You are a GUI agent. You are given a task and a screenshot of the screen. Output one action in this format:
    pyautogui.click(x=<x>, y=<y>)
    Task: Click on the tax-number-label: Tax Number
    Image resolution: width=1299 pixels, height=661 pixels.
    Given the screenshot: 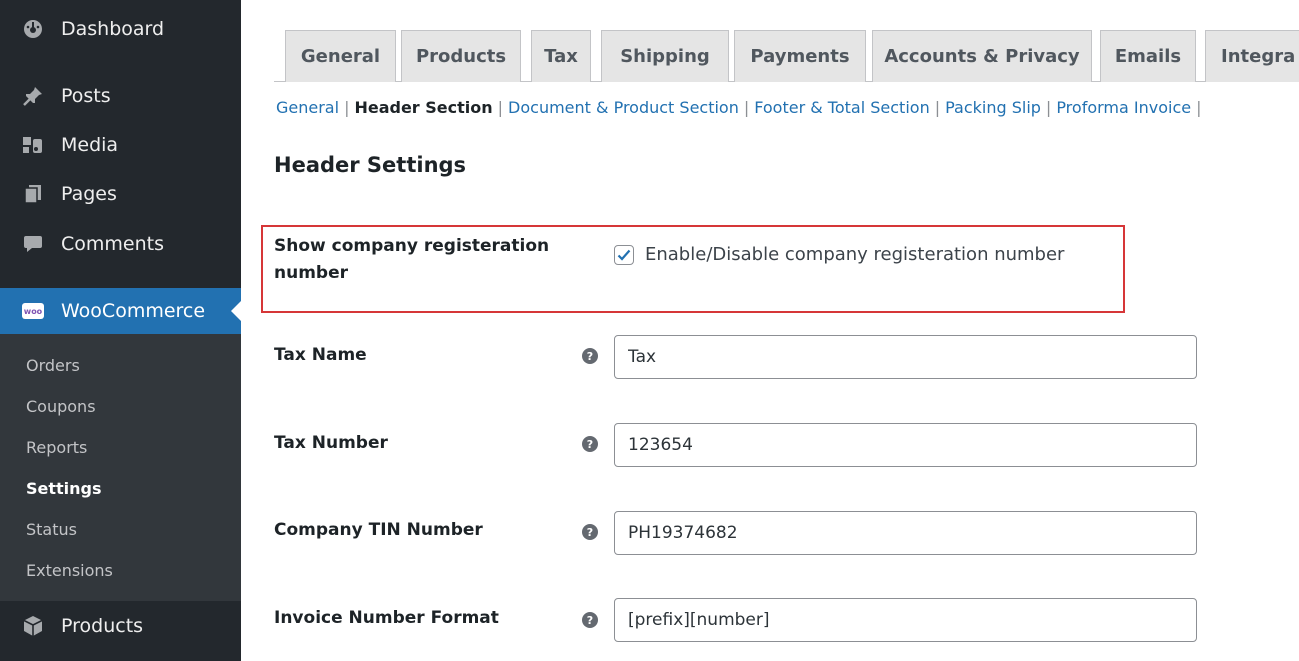 What is the action you would take?
    pyautogui.click(x=331, y=443)
    